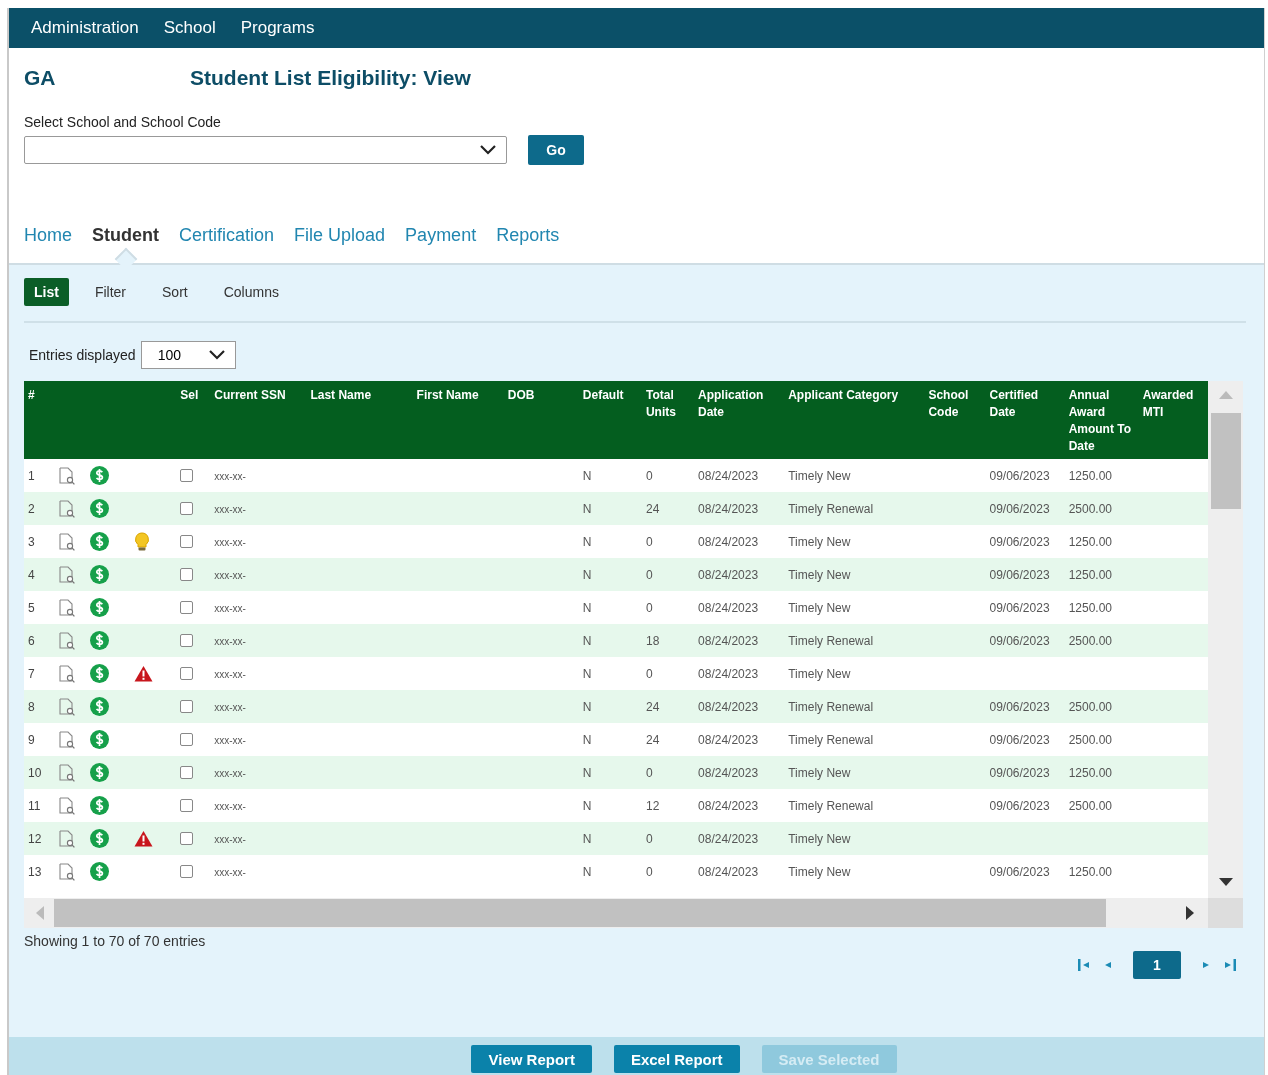 Image resolution: width=1268 pixels, height=1075 pixels. Describe the element at coordinates (115, 941) in the screenshot. I see `entries-summary: Showing 1 to 70 of 70 entries` at that location.